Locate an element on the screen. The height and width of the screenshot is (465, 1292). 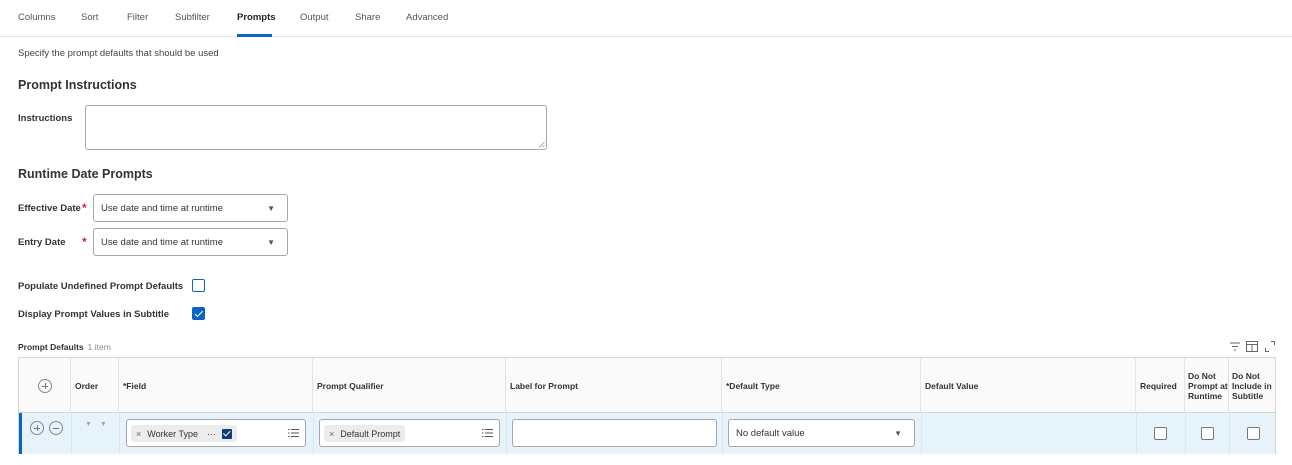
instructions-textarea is located at coordinates (316, 127).